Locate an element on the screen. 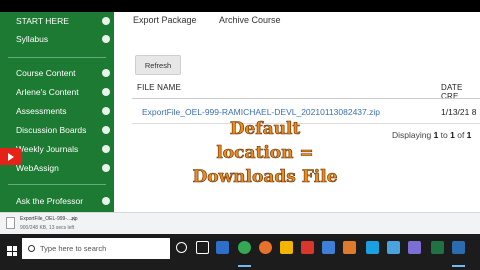  download-file-name: ExportFile_OEL-999-...zip is located at coordinates (49, 219).